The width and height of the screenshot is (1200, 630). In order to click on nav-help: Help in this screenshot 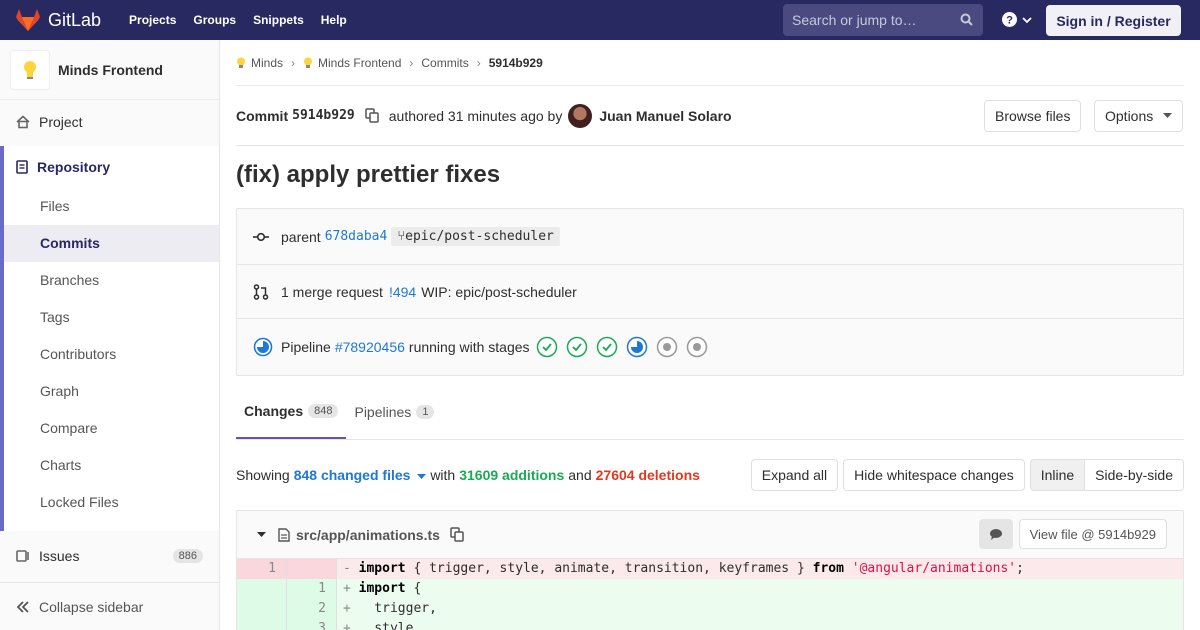, I will do `click(334, 20)`.